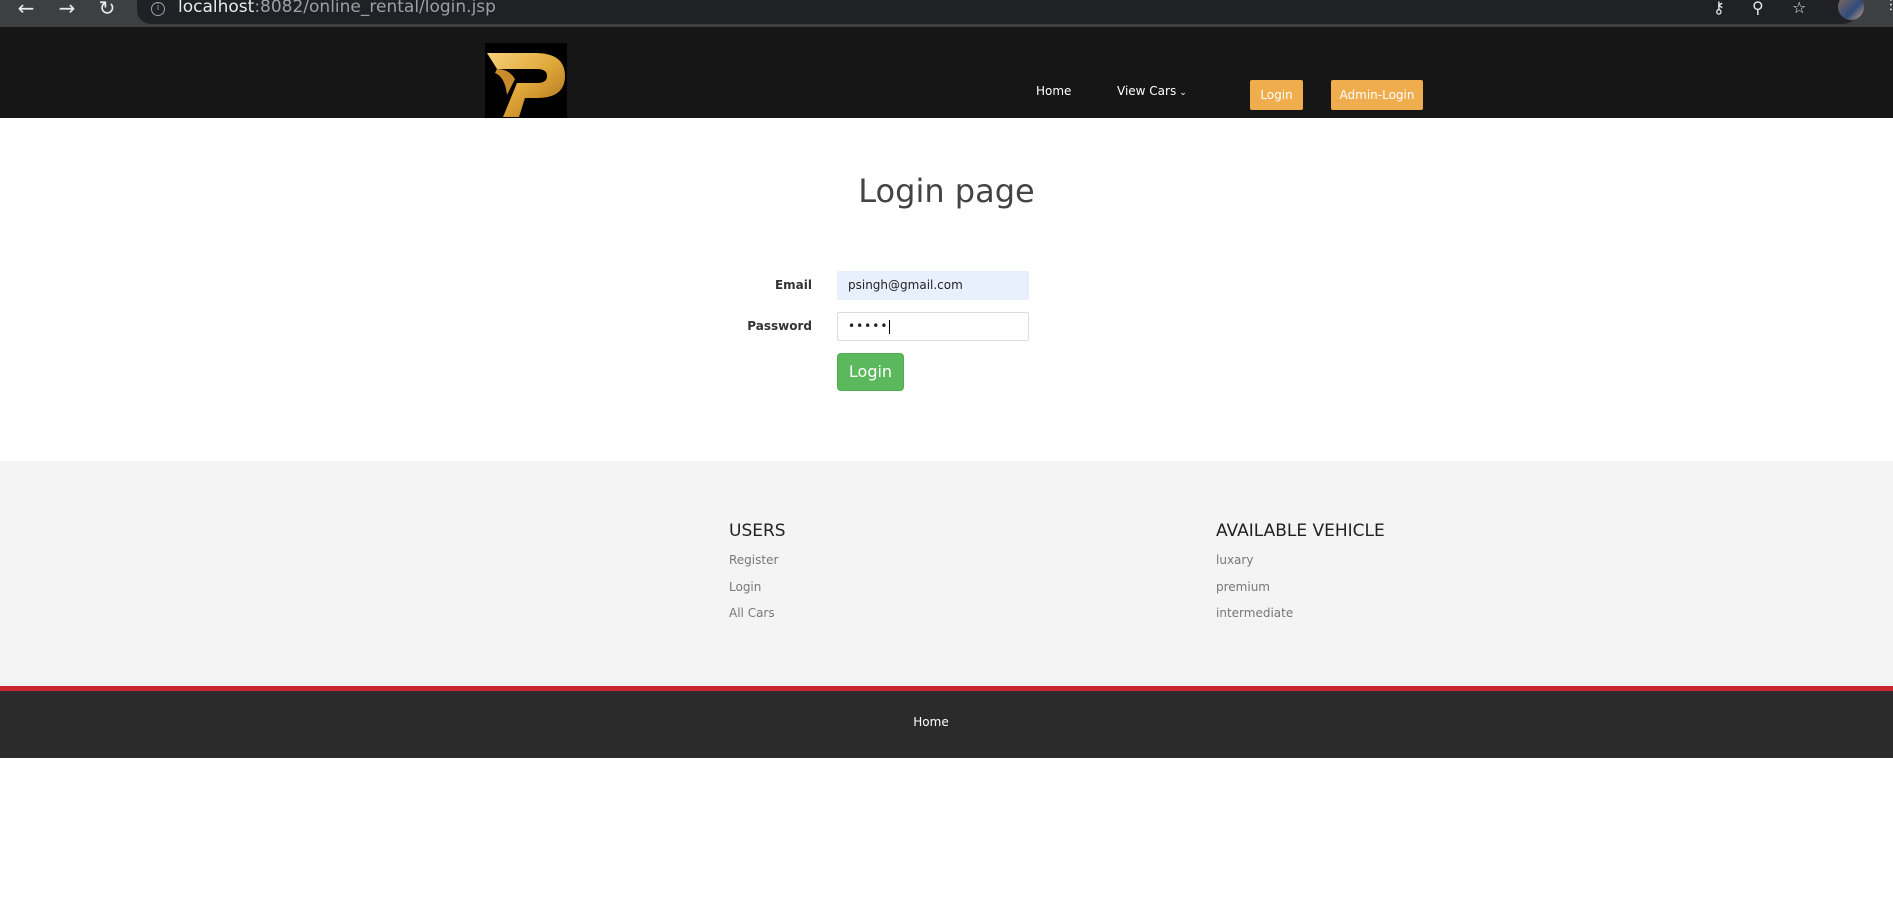 This screenshot has width=1893, height=899. What do you see at coordinates (216, 8) in the screenshot?
I see `url-host: localhost` at bounding box center [216, 8].